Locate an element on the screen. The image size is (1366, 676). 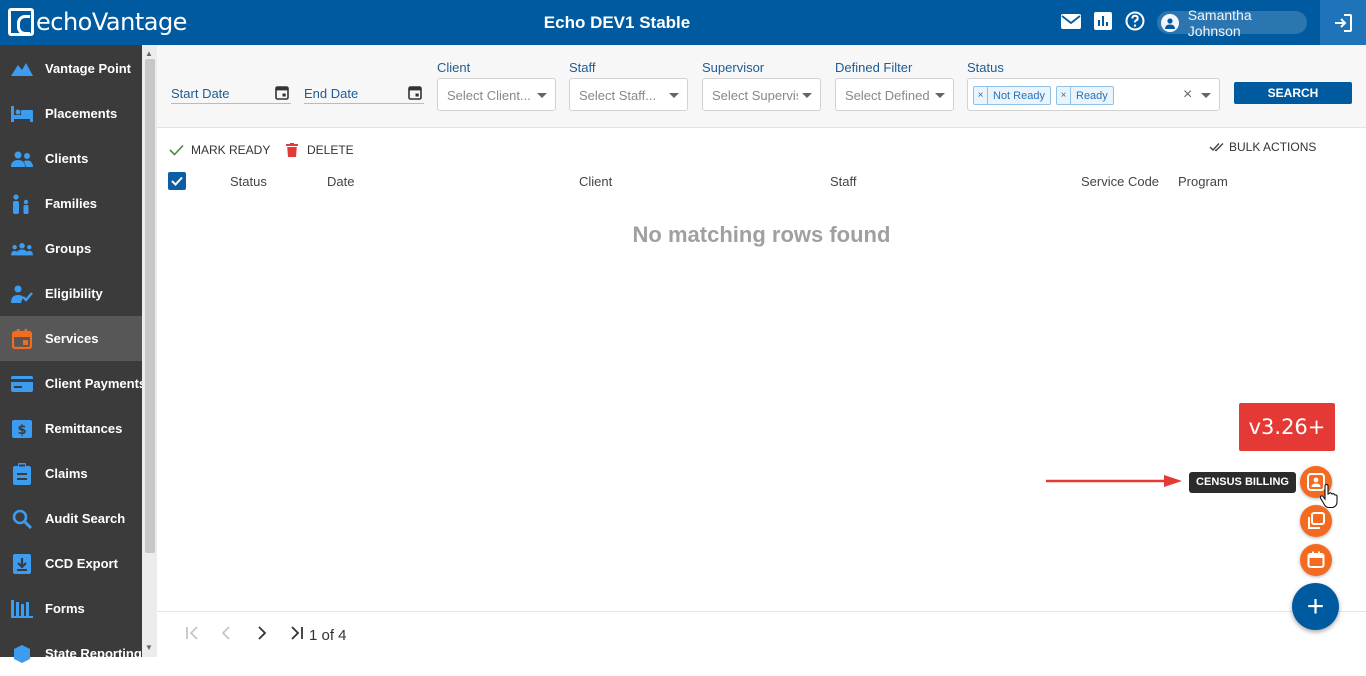
sidebar-item-eligibility: Eligibility is located at coordinates (71, 293).